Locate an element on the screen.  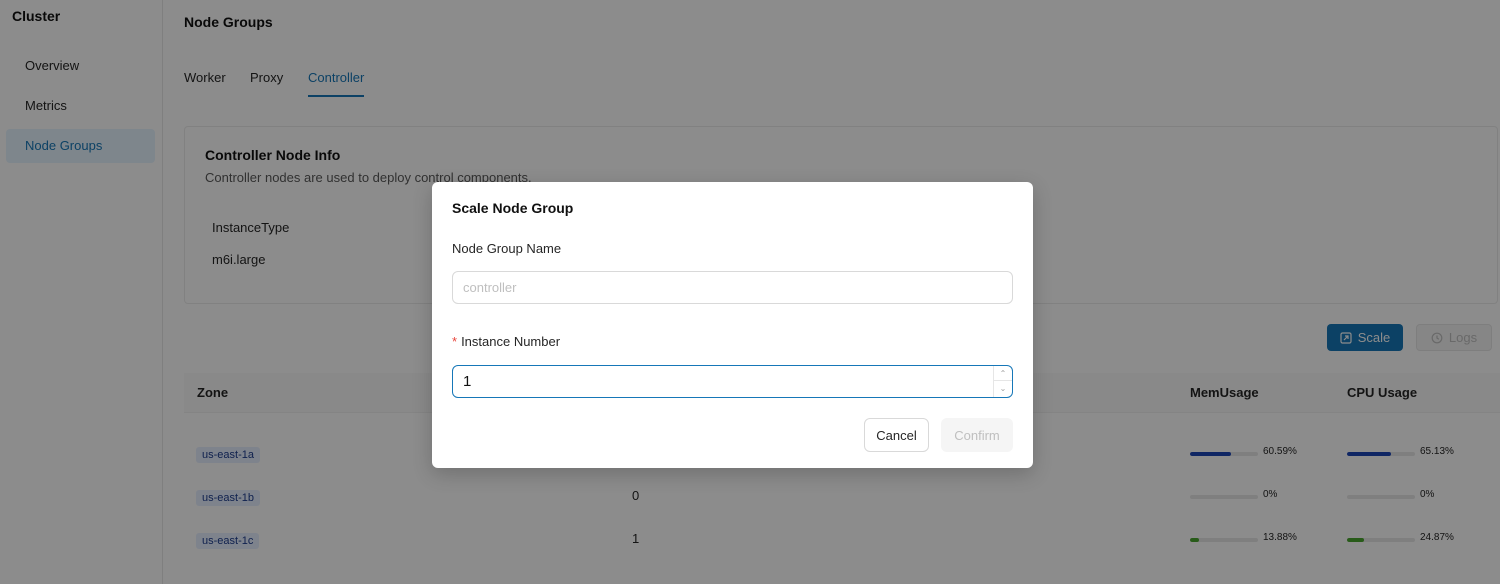
increment-icon: ⌃ is located at coordinates (1003, 373).